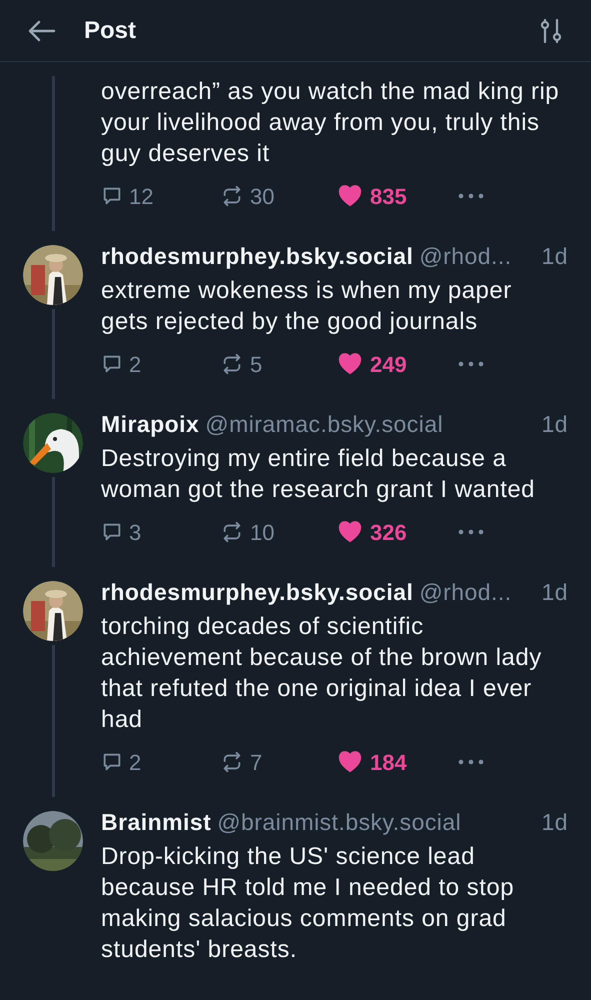  I want to click on repost-button: 7, so click(279, 762).